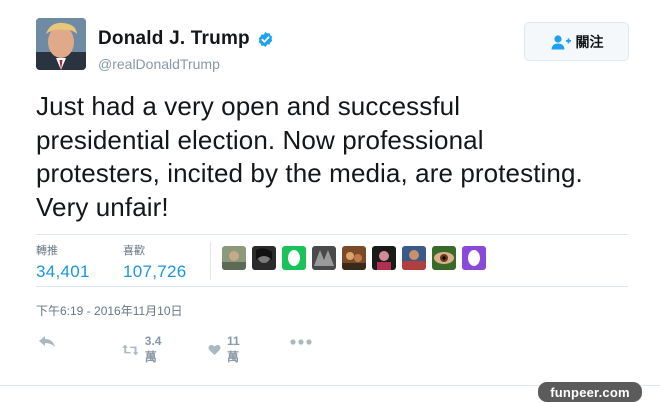 The image size is (660, 403). Describe the element at coordinates (155, 272) in the screenshot. I see `like-count: 107,726` at that location.